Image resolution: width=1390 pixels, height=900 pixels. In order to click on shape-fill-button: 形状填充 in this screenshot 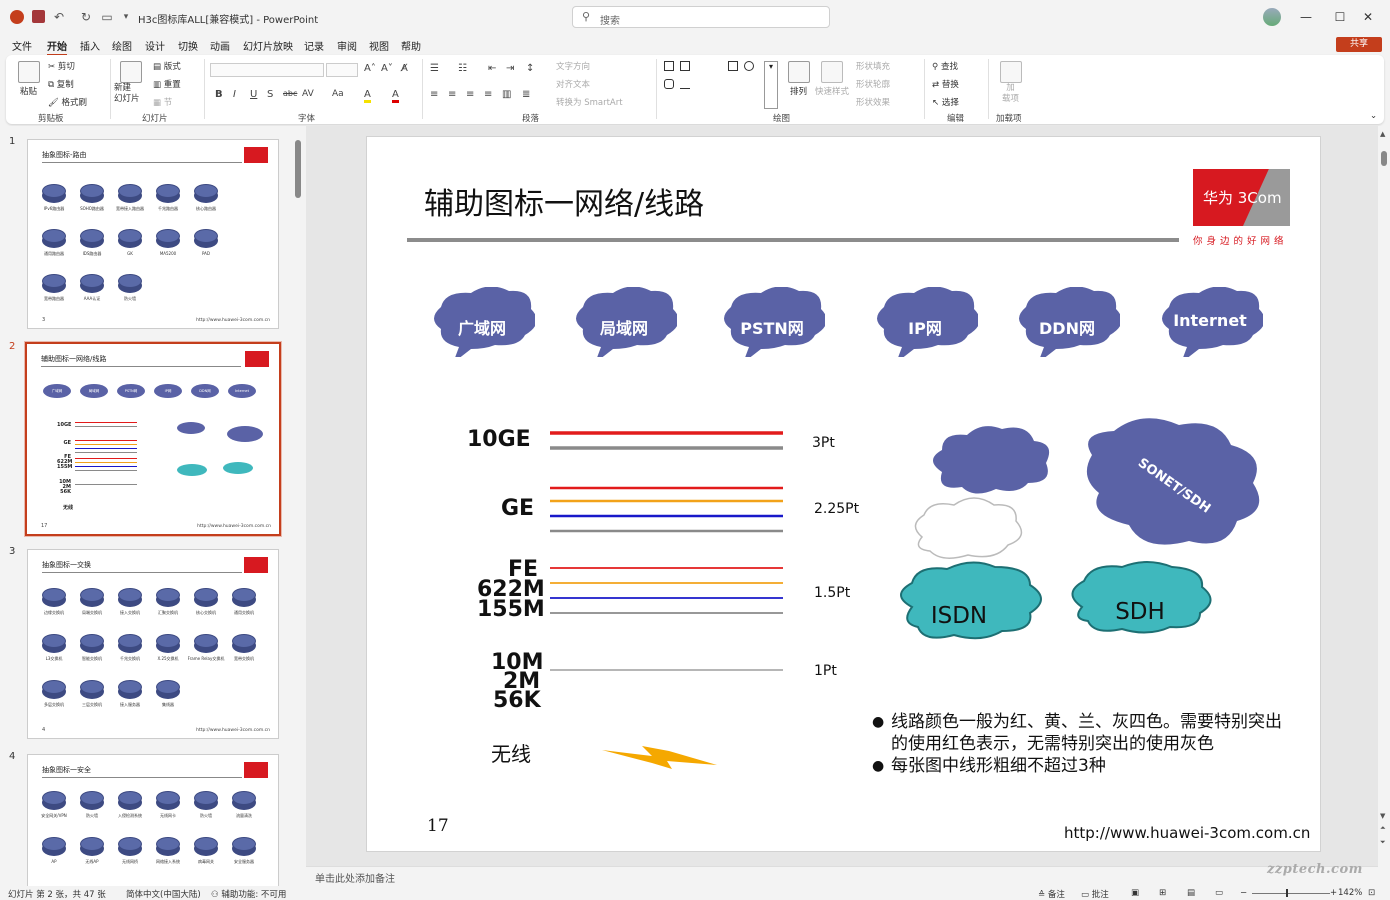, I will do `click(873, 66)`.